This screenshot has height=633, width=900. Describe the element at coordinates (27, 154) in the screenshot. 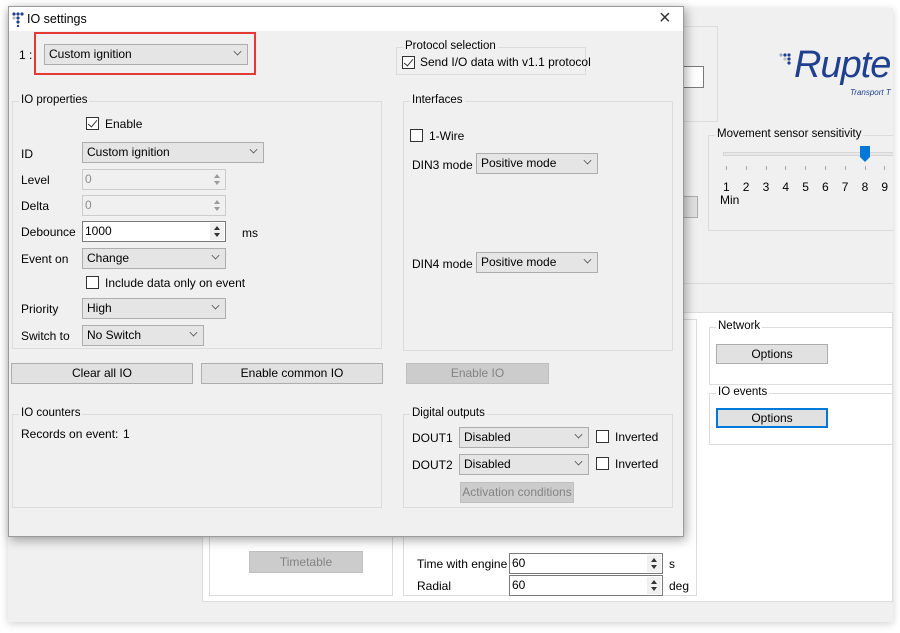

I see `id-label: ID` at that location.